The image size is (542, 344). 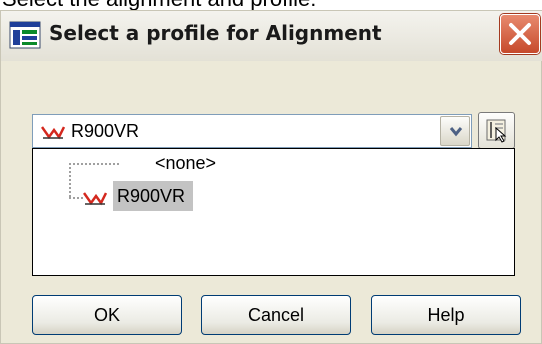 I want to click on close-button, so click(x=520, y=34).